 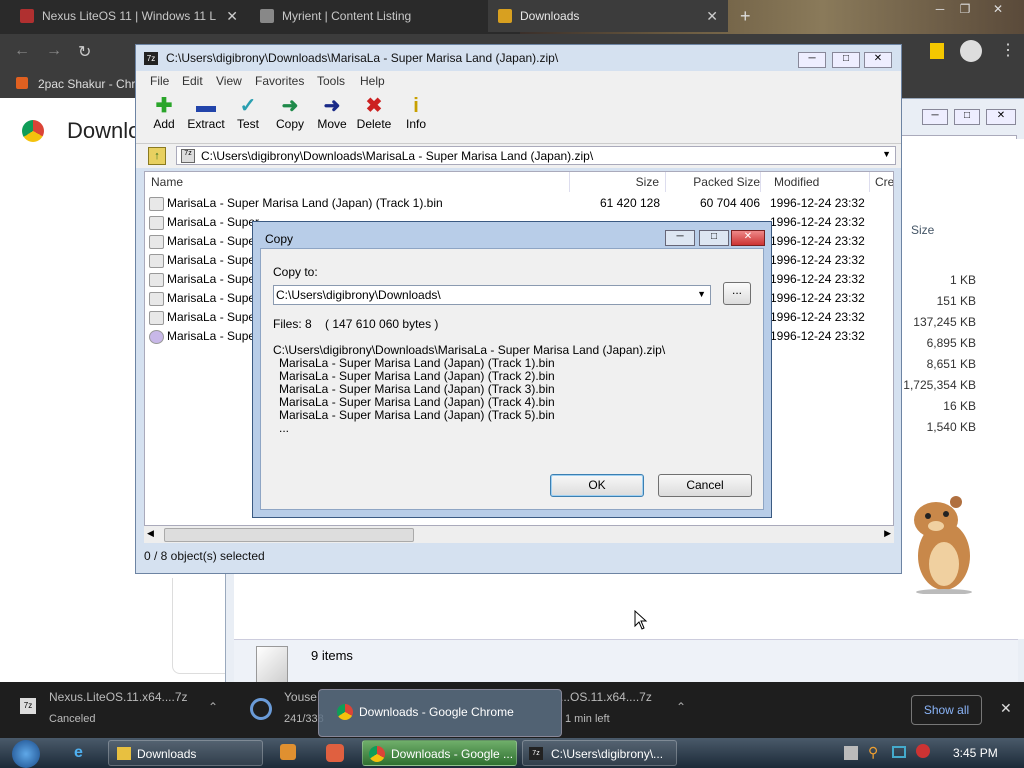 What do you see at coordinates (820, 182) in the screenshot?
I see `column-modified: Modified` at bounding box center [820, 182].